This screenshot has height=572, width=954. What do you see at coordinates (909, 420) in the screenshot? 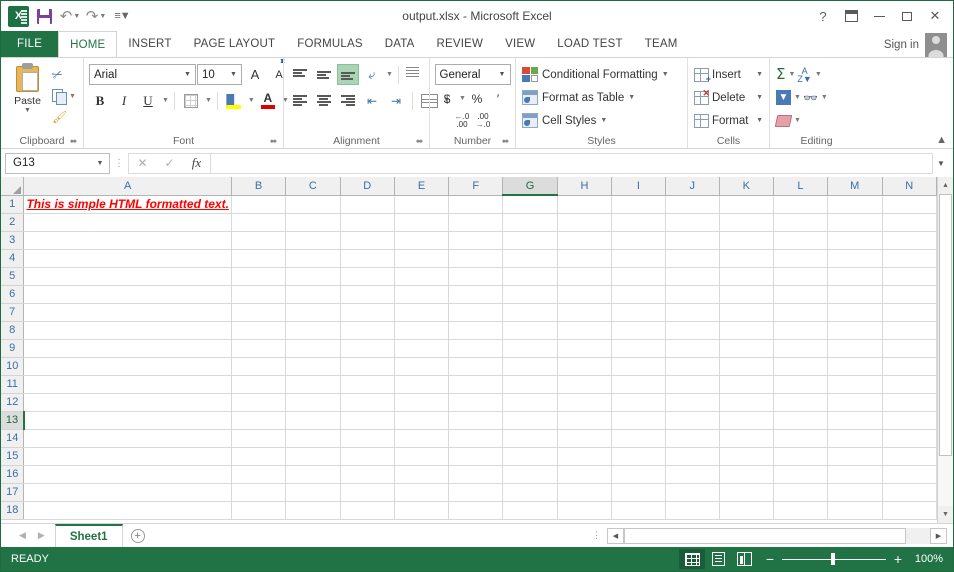
I see `cell-n13` at bounding box center [909, 420].